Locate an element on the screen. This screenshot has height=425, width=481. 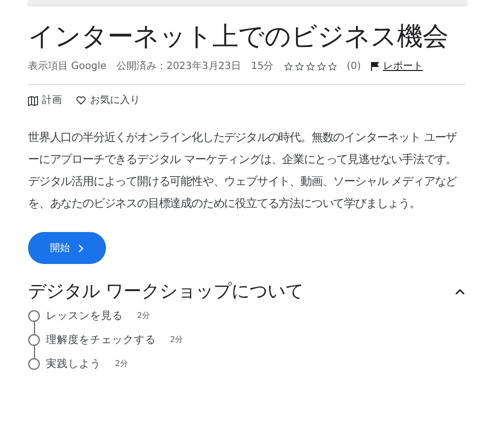
map-icon is located at coordinates (33, 101).